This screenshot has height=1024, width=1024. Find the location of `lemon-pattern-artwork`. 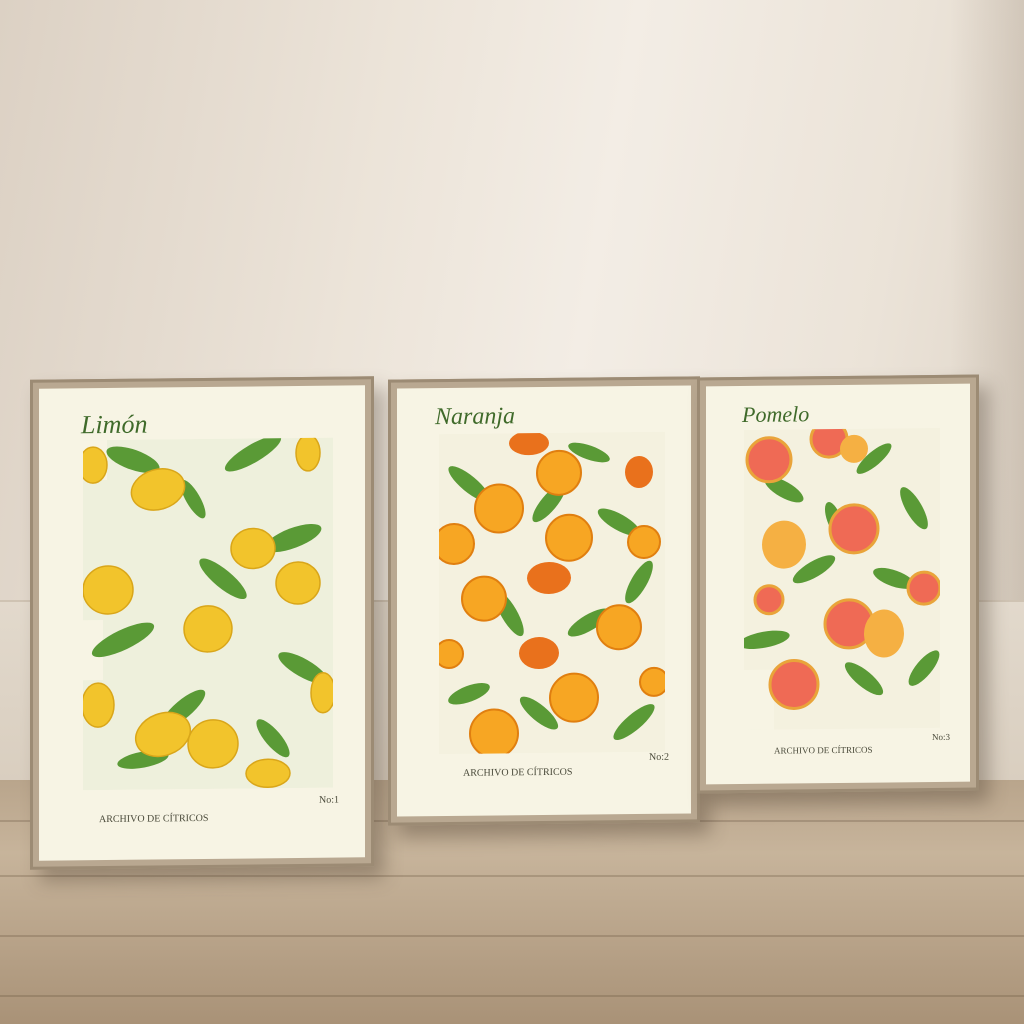

lemon-pattern-artwork is located at coordinates (208, 614).